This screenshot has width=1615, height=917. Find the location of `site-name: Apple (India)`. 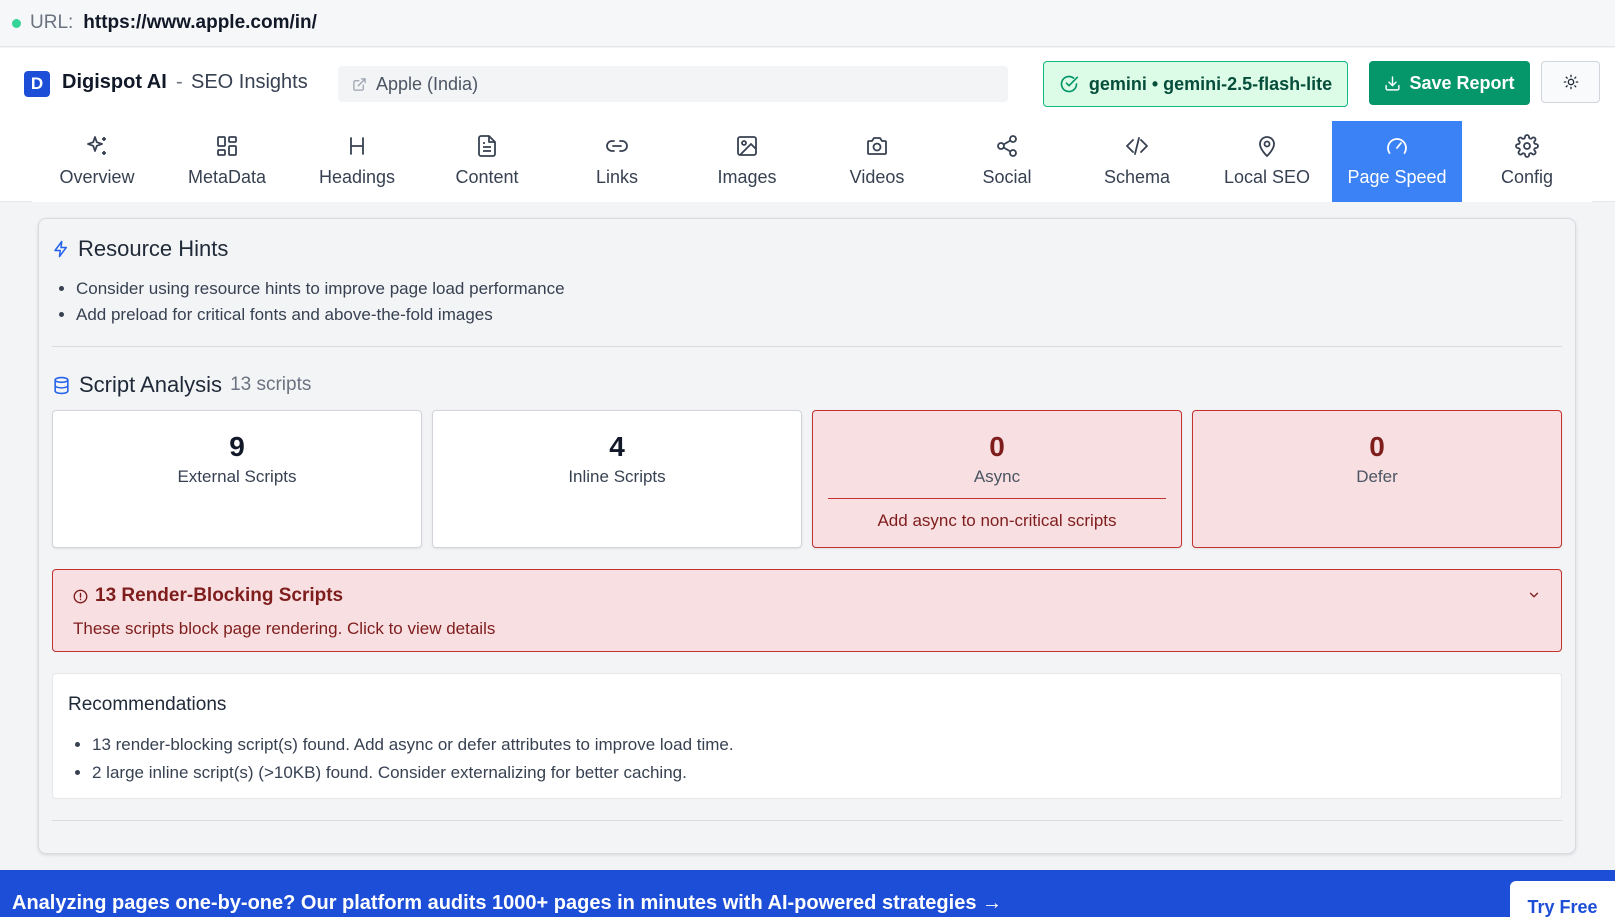

site-name: Apple (India) is located at coordinates (427, 83).